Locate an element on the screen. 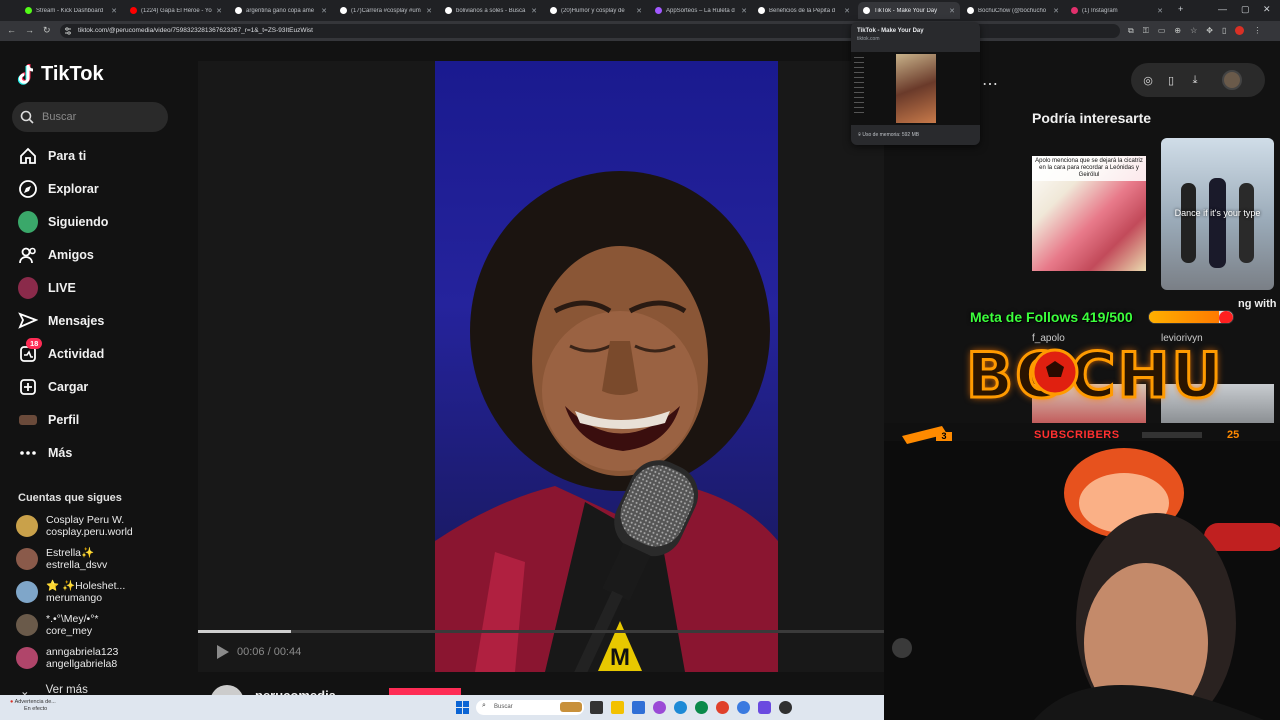 The image size is (1280, 720). play-icon is located at coordinates (222, 652).